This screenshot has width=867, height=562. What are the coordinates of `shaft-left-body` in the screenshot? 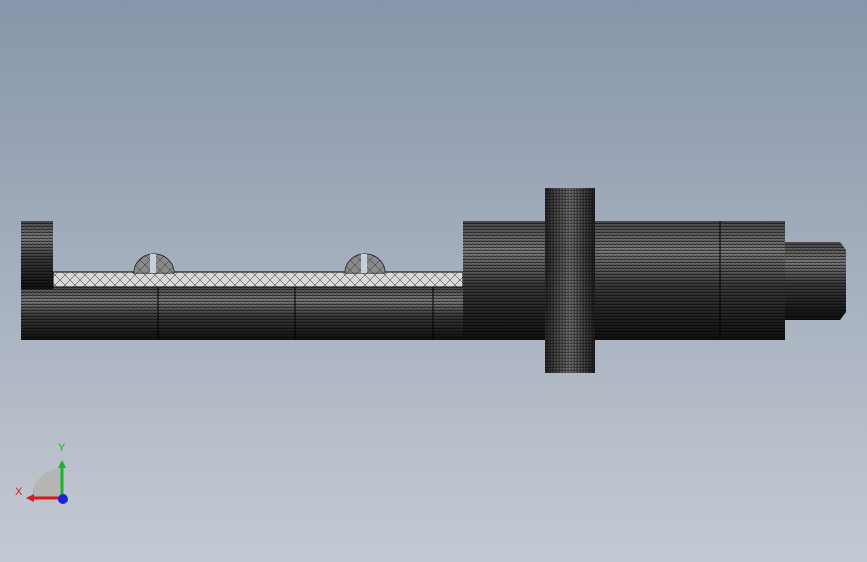 It's located at (242, 313).